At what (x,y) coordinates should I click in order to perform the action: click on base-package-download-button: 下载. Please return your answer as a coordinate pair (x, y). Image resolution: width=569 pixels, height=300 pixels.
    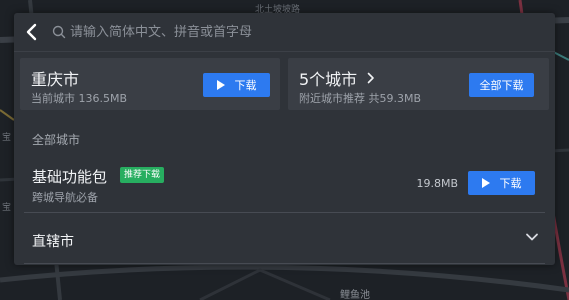
    Looking at the image, I should click on (501, 183).